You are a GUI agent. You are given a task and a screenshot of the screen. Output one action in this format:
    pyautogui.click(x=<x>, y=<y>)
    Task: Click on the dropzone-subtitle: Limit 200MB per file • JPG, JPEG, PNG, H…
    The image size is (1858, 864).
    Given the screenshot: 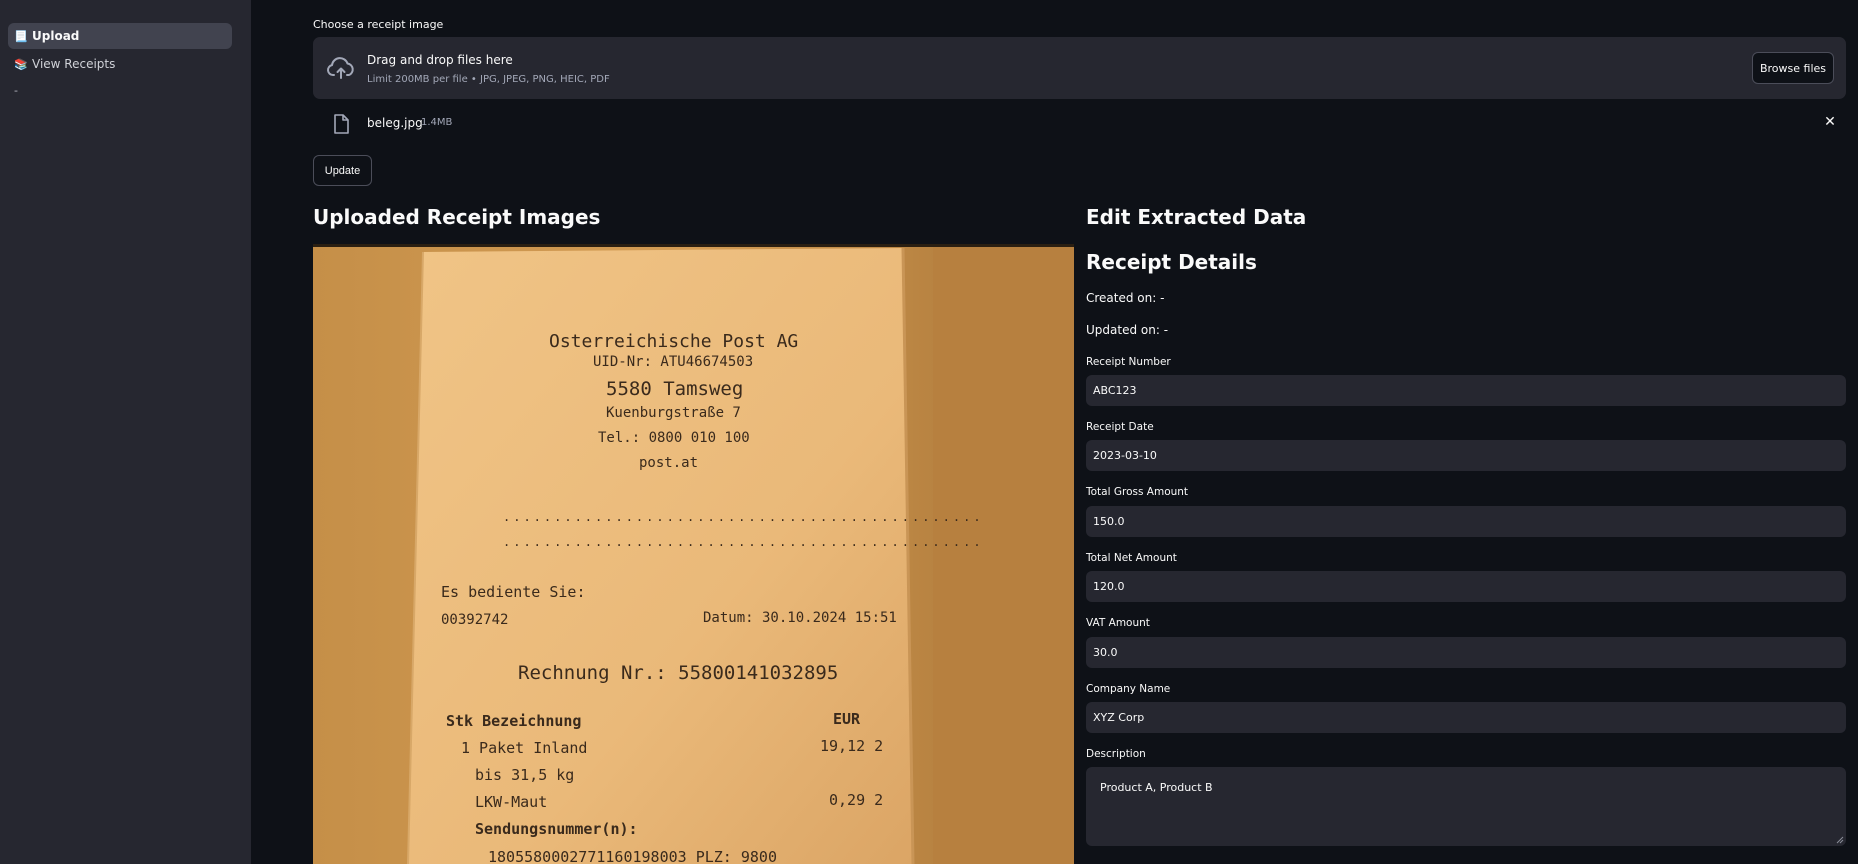 What is the action you would take?
    pyautogui.click(x=488, y=79)
    